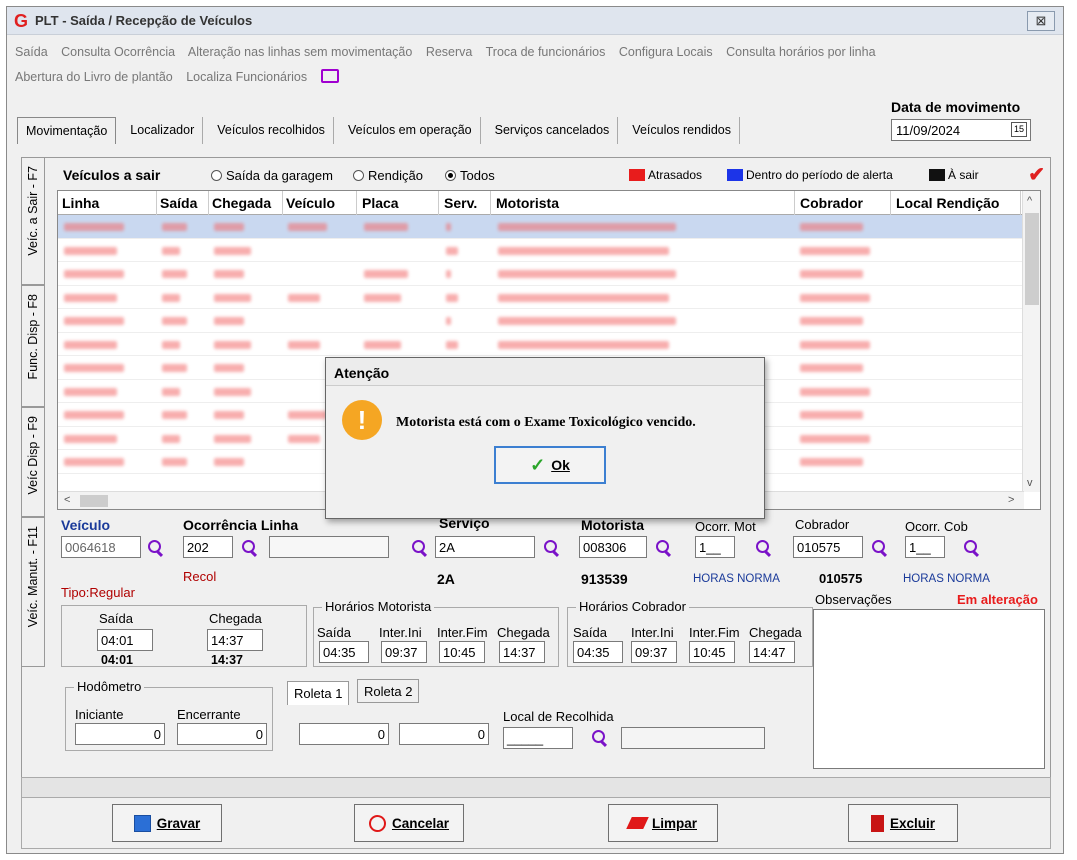 This screenshot has width=1077, height=860. What do you see at coordinates (67, 500) in the screenshot?
I see `scroll-left-icon: <` at bounding box center [67, 500].